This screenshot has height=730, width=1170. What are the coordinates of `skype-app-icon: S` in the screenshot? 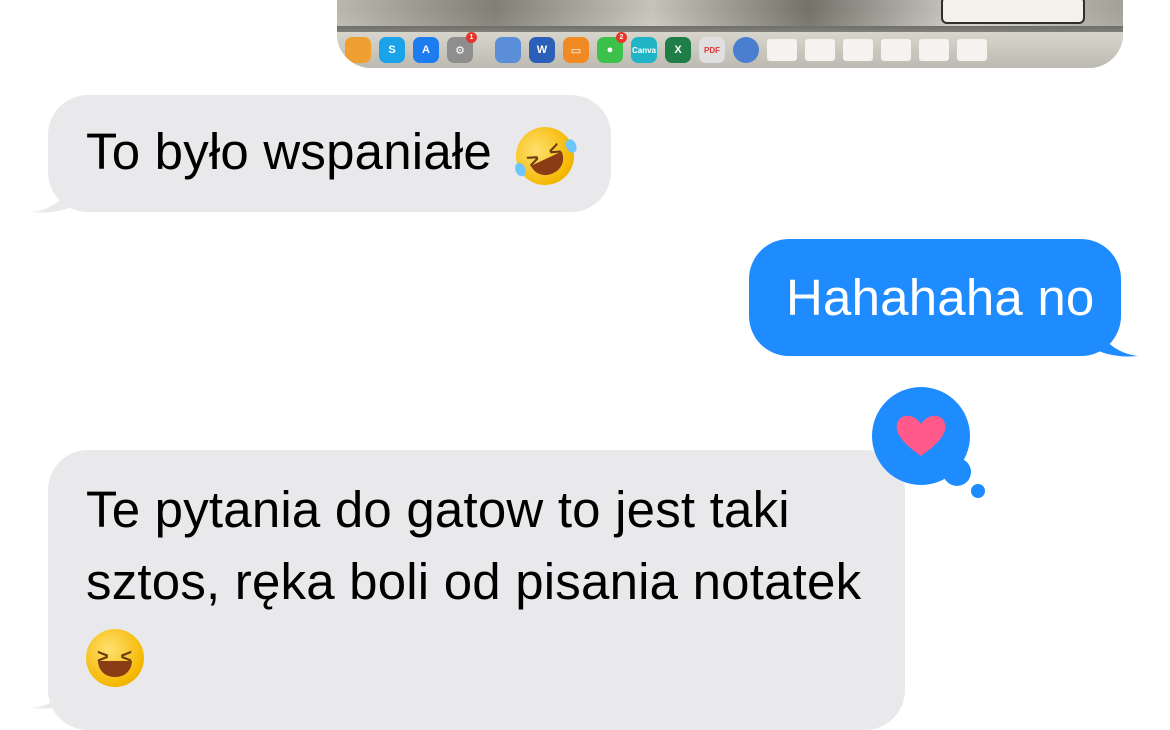 It's located at (392, 50).